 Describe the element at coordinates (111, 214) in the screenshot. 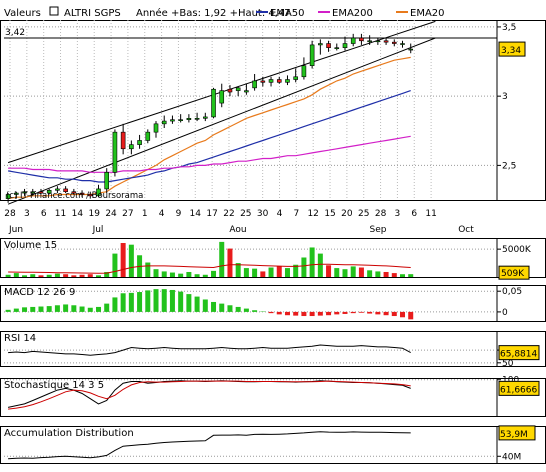

I see `x-tick-label: 24` at that location.